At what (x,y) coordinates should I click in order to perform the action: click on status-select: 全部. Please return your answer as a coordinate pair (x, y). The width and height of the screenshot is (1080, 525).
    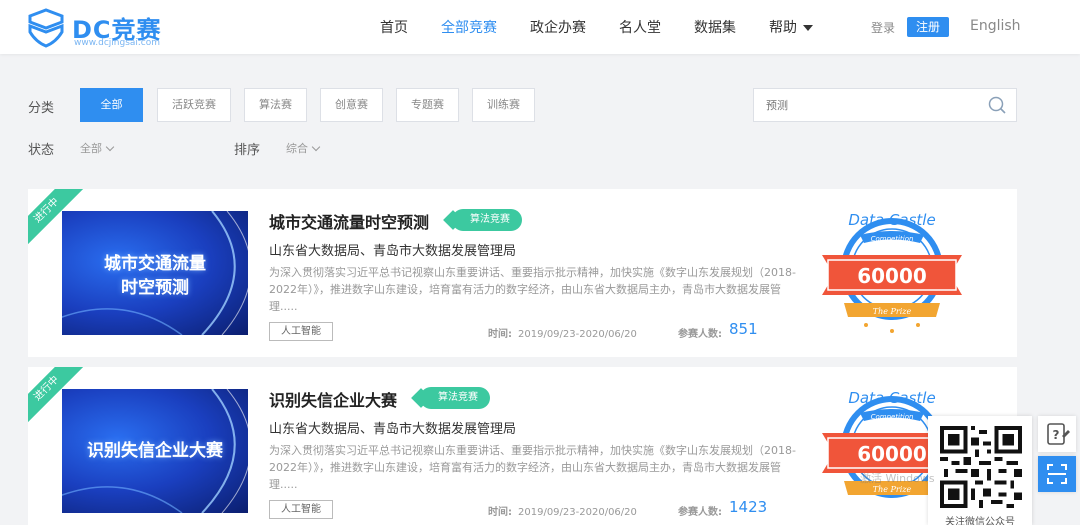
    Looking at the image, I should click on (97, 148).